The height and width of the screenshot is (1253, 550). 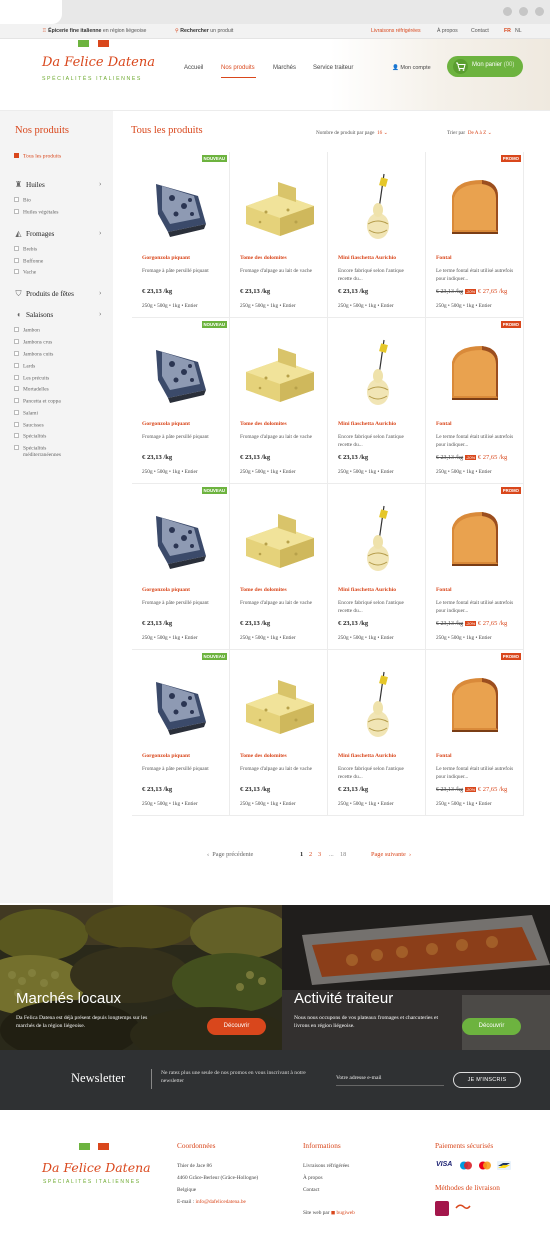 I want to click on subscribe-button: JE M'INSCRIS, so click(x=487, y=1080).